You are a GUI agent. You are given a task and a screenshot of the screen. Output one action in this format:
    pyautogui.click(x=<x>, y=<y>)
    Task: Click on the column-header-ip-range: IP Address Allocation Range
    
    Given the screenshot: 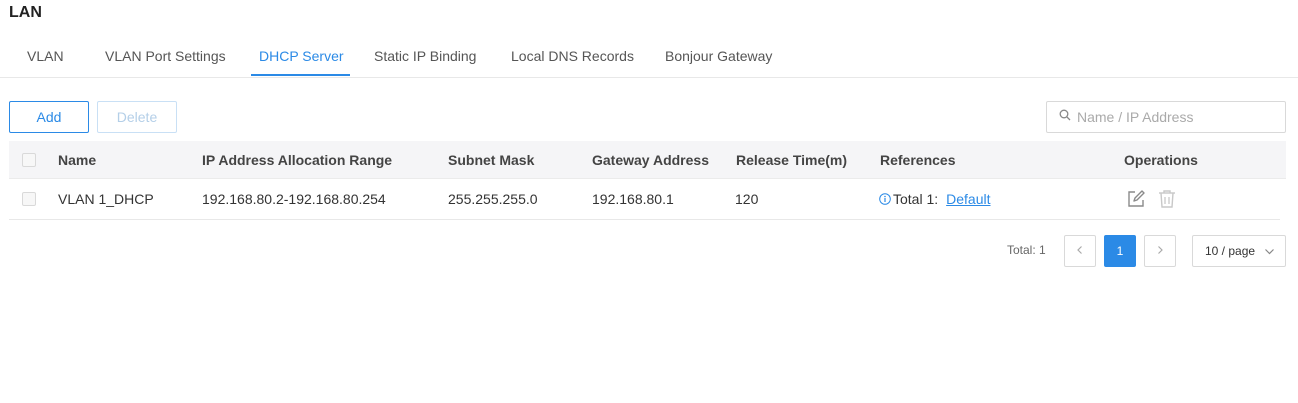 What is the action you would take?
    pyautogui.click(x=297, y=159)
    